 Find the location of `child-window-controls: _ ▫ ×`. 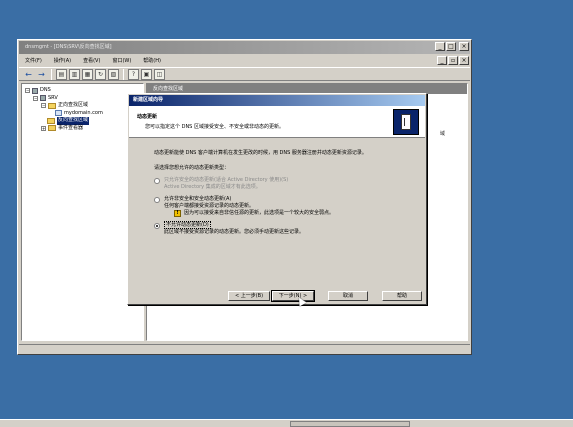

child-window-controls: _ ▫ × is located at coordinates (453, 60).